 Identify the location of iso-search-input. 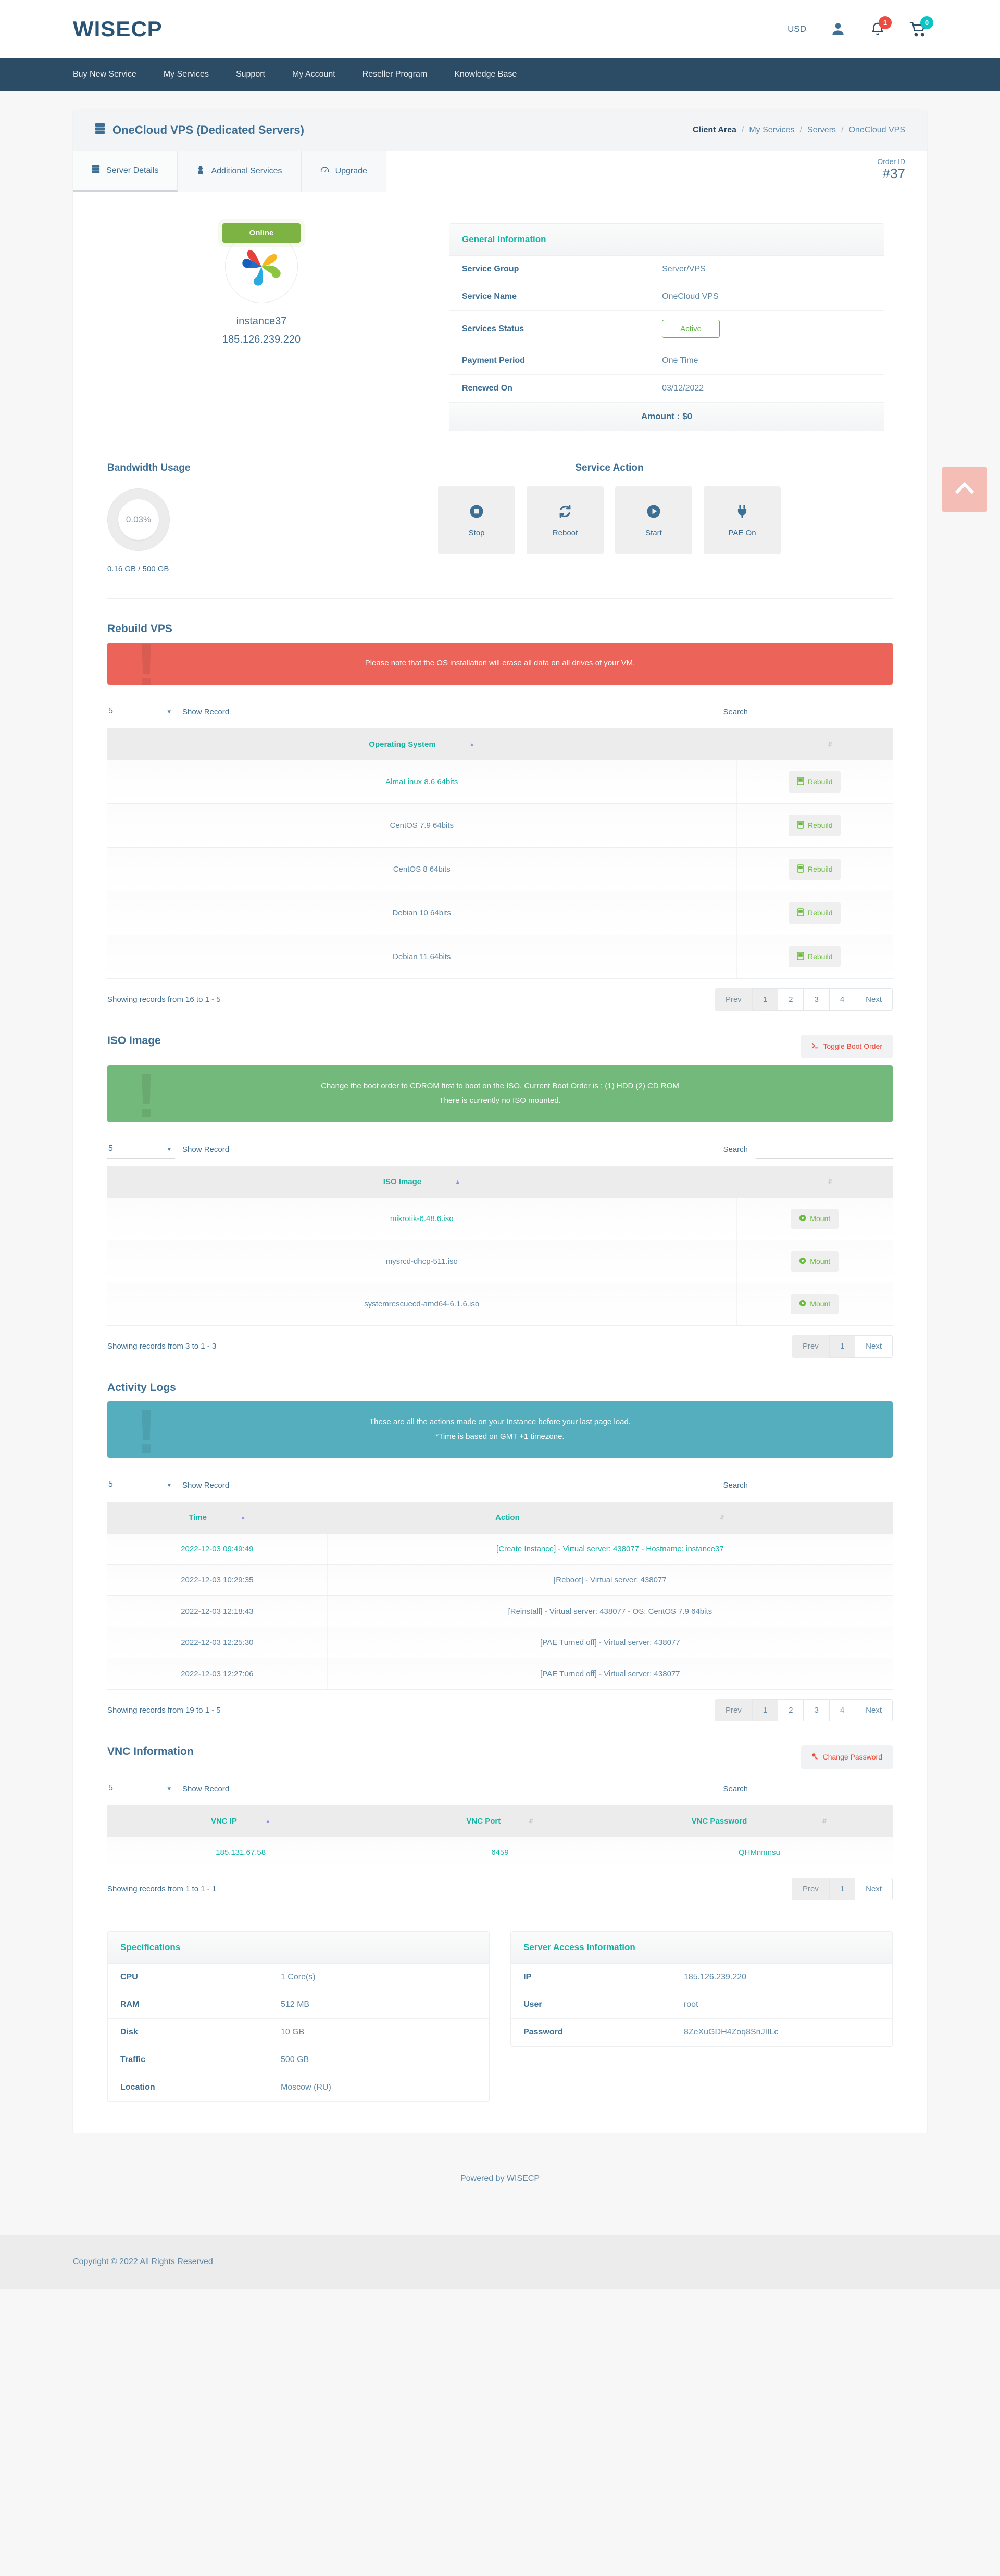
(824, 1150).